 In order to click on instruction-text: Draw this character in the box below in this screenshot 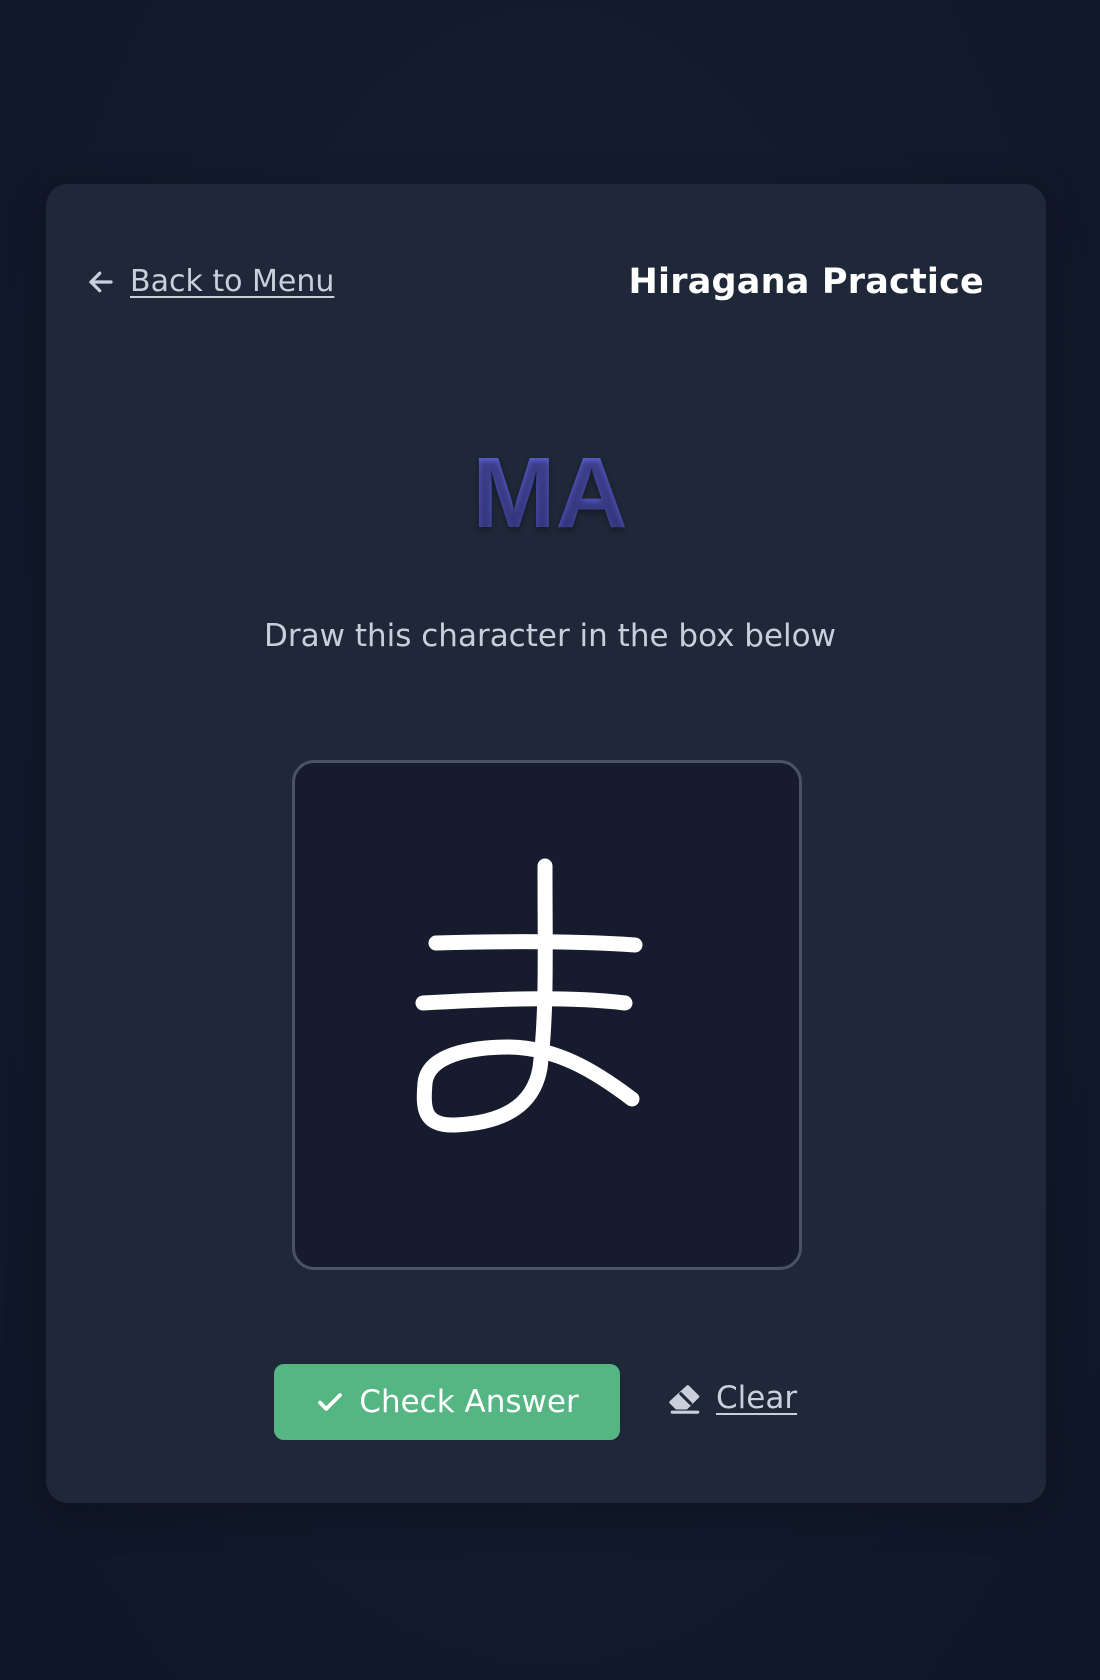, I will do `click(550, 636)`.